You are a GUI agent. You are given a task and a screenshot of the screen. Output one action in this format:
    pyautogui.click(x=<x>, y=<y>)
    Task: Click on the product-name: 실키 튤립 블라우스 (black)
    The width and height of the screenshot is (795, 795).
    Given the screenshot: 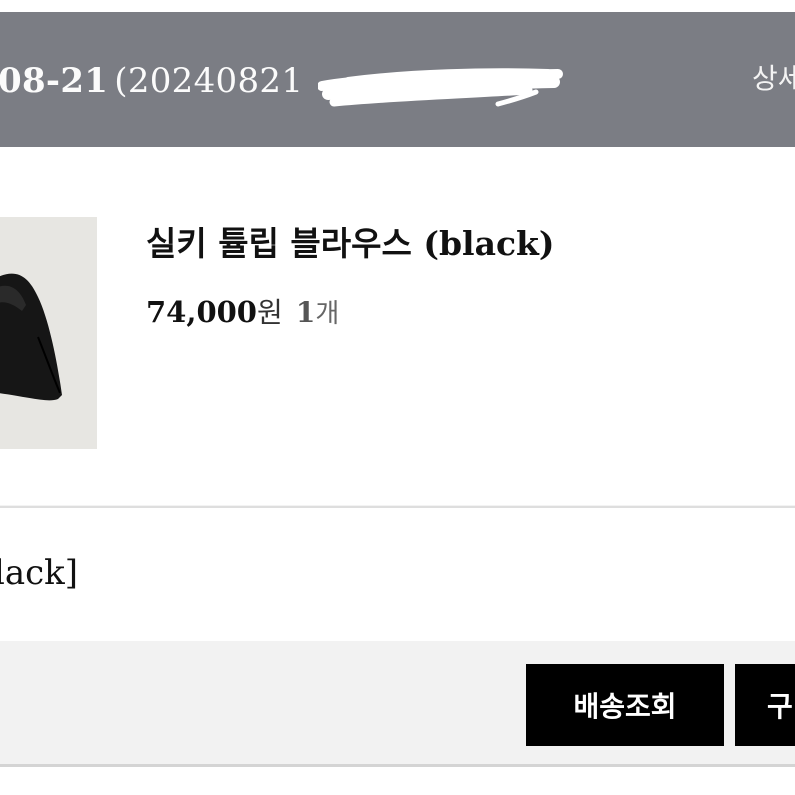 What is the action you would take?
    pyautogui.click(x=350, y=241)
    